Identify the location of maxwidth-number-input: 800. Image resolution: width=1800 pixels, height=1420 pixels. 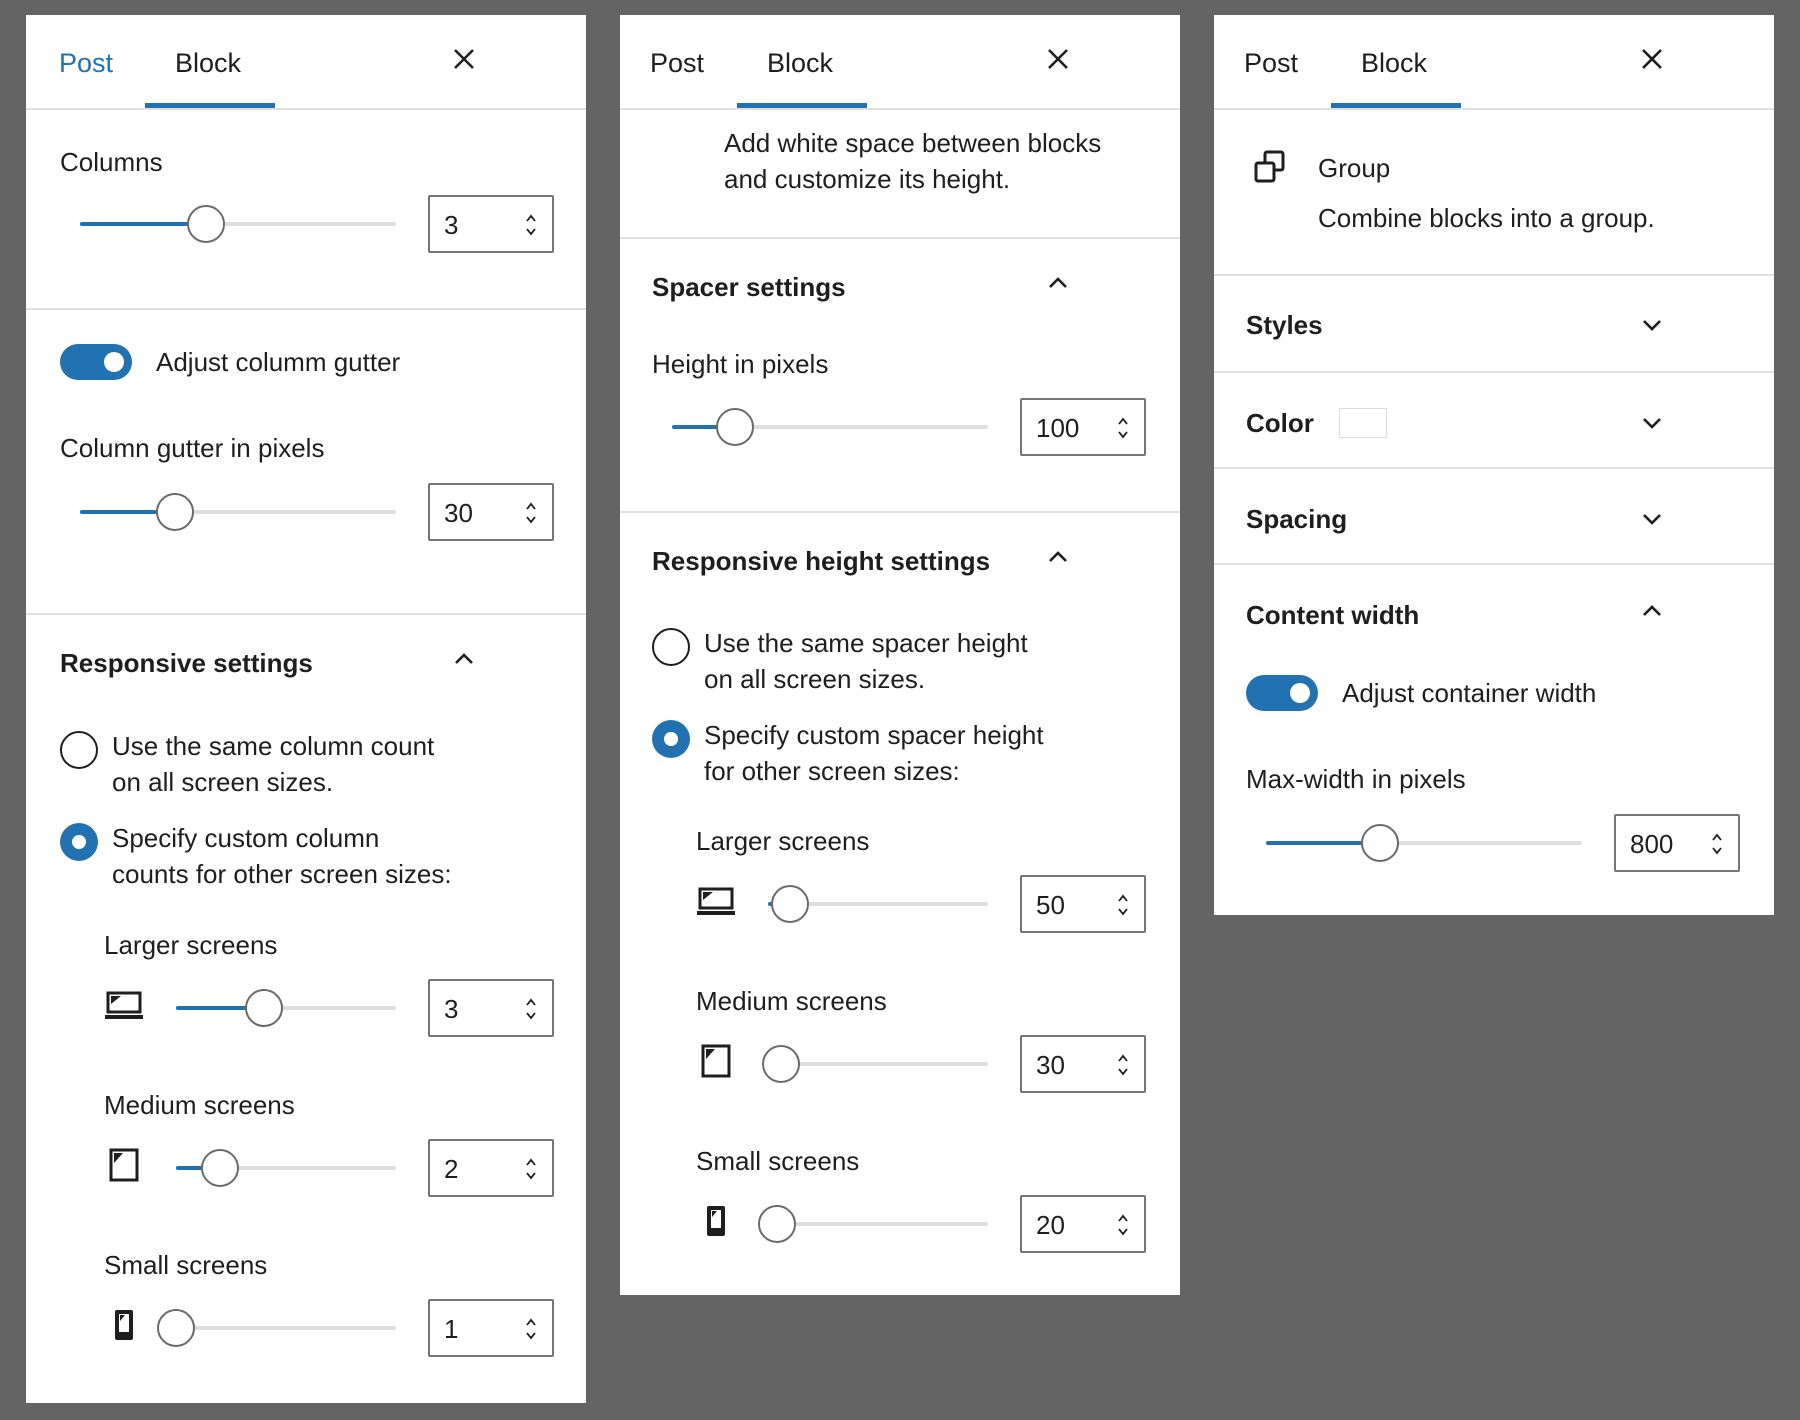
(1677, 843).